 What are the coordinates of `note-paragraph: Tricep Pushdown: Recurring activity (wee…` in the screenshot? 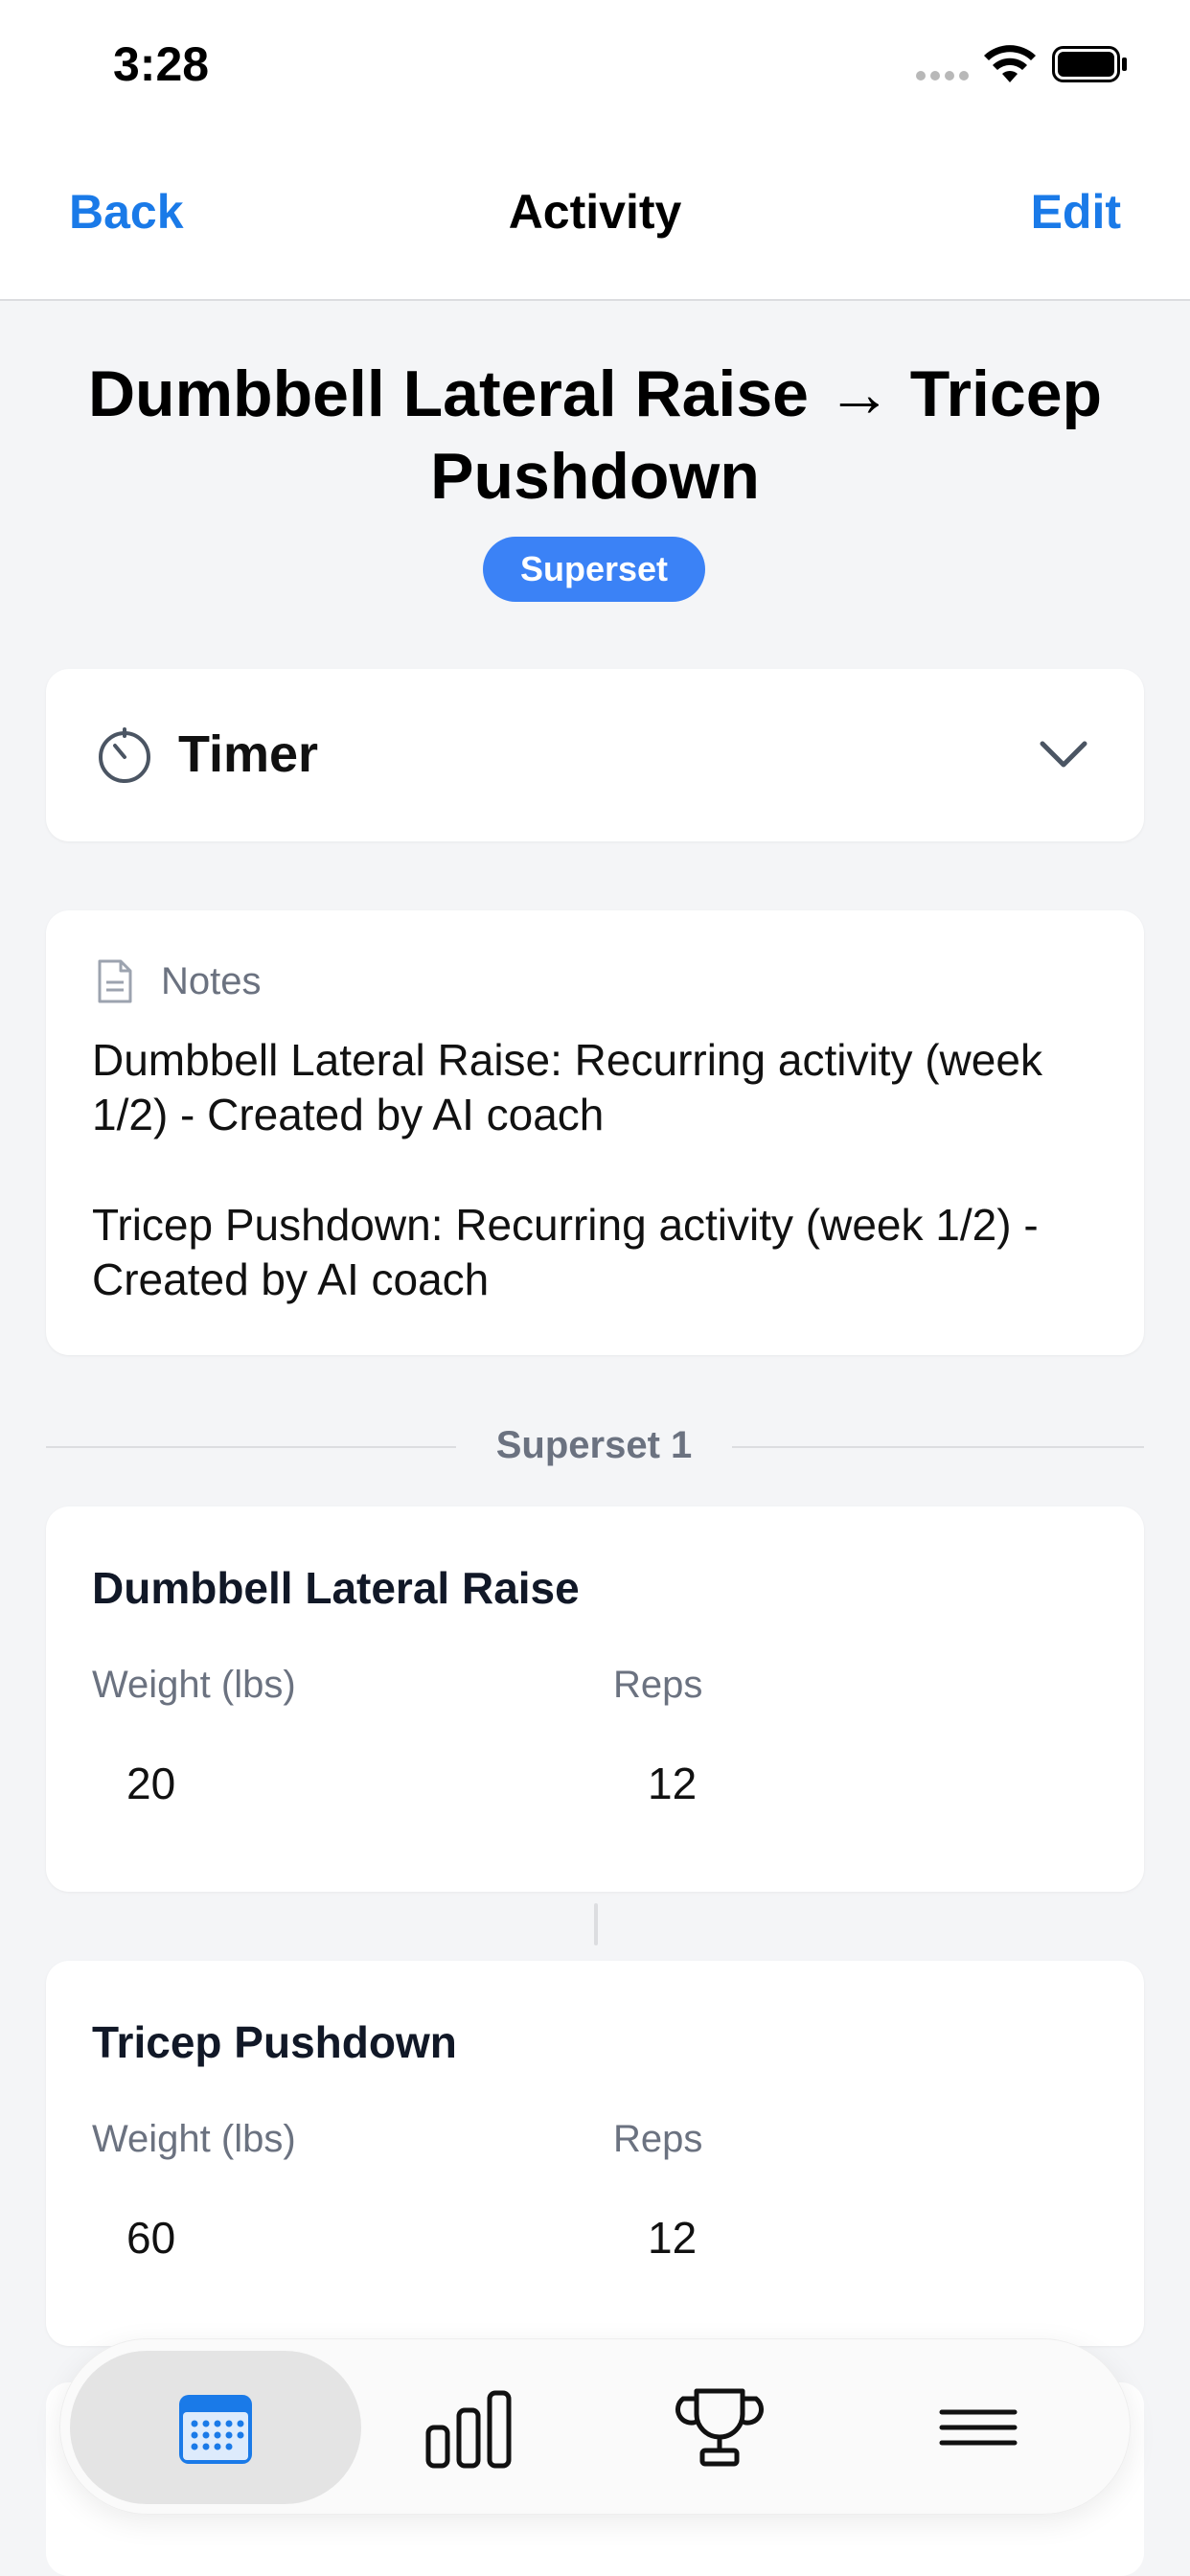 It's located at (565, 1252).